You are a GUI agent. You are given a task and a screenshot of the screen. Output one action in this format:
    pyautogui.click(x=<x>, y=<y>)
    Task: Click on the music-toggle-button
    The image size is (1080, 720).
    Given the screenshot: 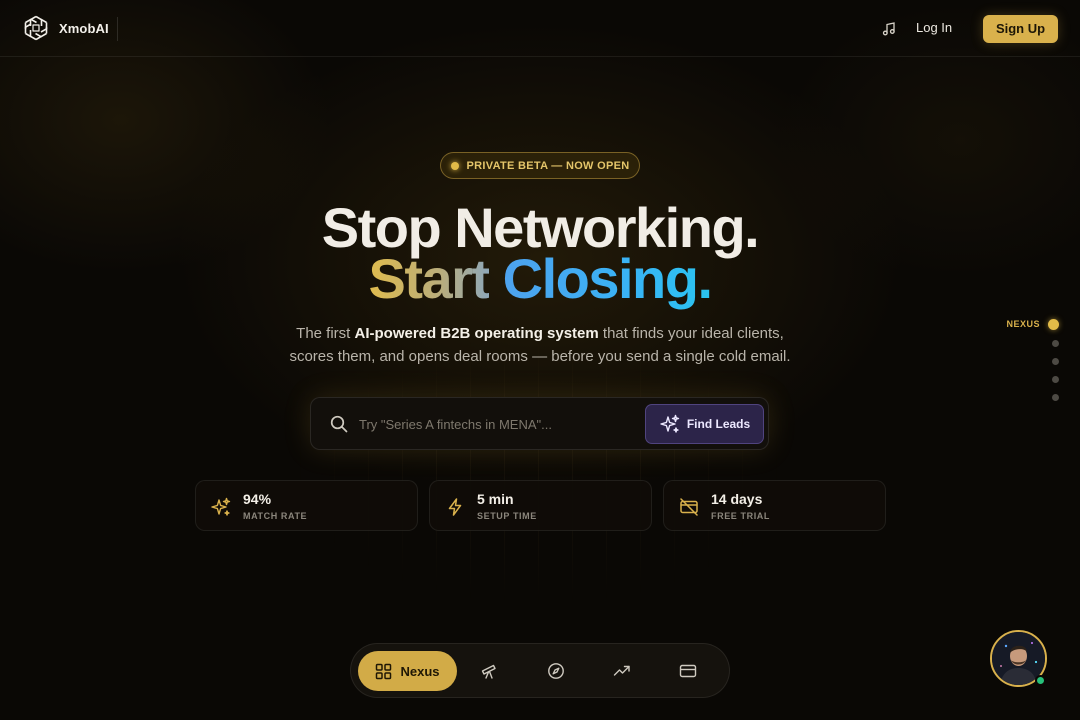 What is the action you would take?
    pyautogui.click(x=889, y=29)
    